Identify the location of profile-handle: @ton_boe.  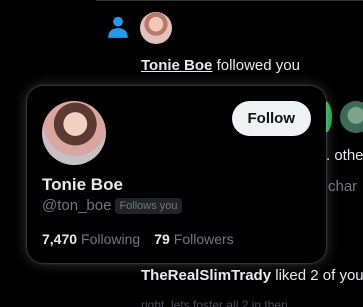
(76, 205).